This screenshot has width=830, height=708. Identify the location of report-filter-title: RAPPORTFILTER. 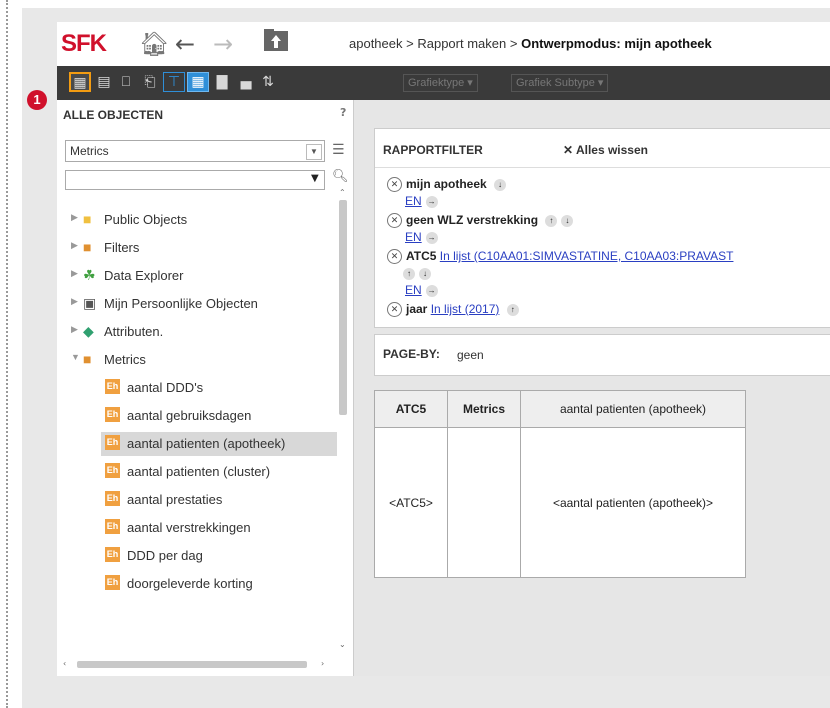
(433, 150).